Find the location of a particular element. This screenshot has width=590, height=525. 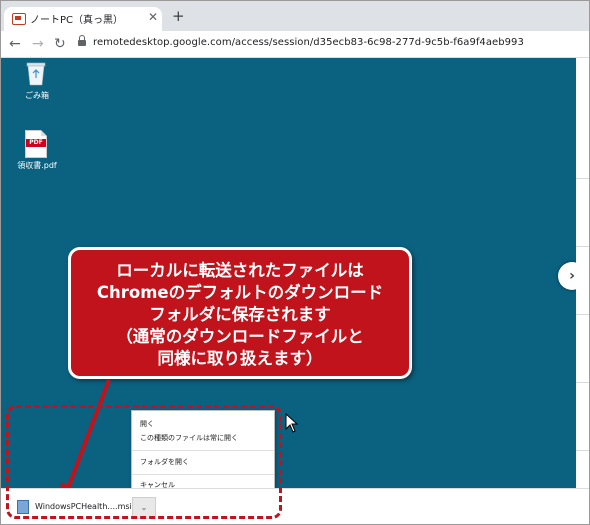

annotation-arrow is located at coordinates (85, 440).